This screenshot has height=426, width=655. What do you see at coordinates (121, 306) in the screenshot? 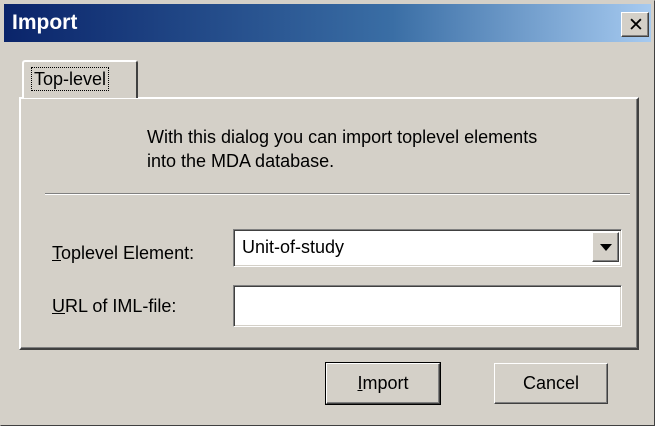
I see `url-label-text: RL of IML-file:` at bounding box center [121, 306].